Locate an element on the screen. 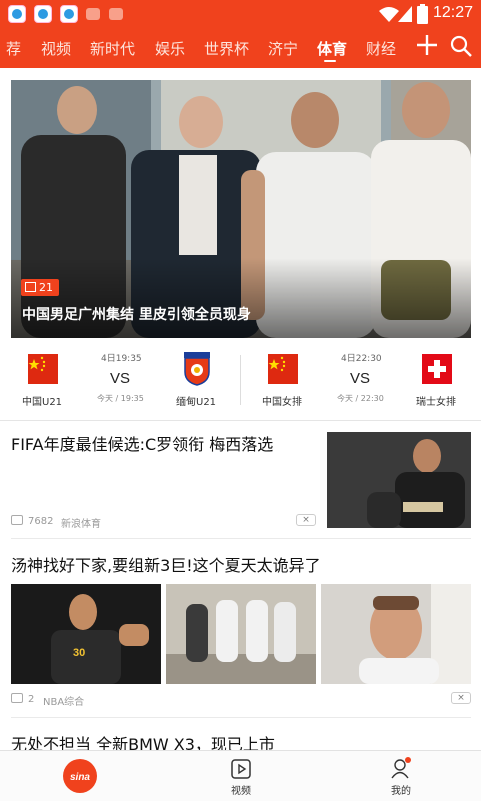 This screenshot has width=481, height=801. news-thumbnail: 30 is located at coordinates (86, 634).